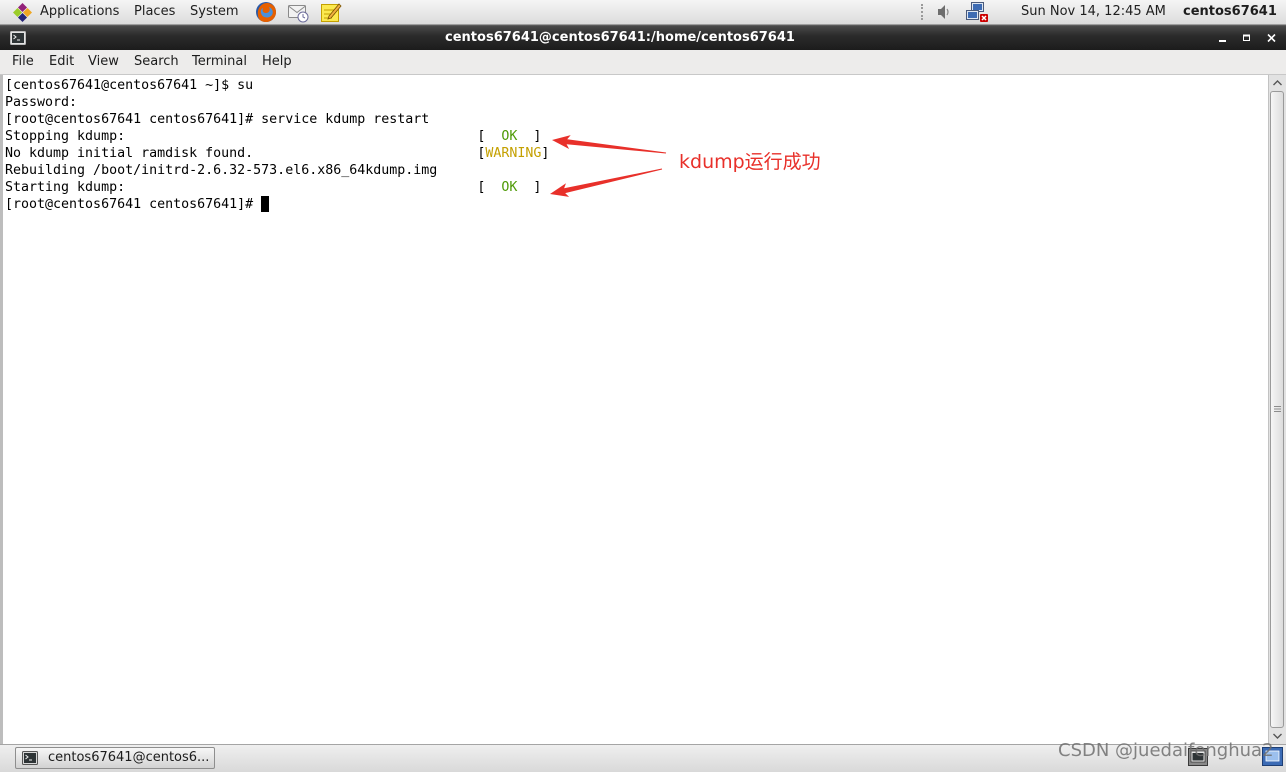 This screenshot has width=1286, height=772. What do you see at coordinates (23, 62) in the screenshot?
I see `menu-file: File` at bounding box center [23, 62].